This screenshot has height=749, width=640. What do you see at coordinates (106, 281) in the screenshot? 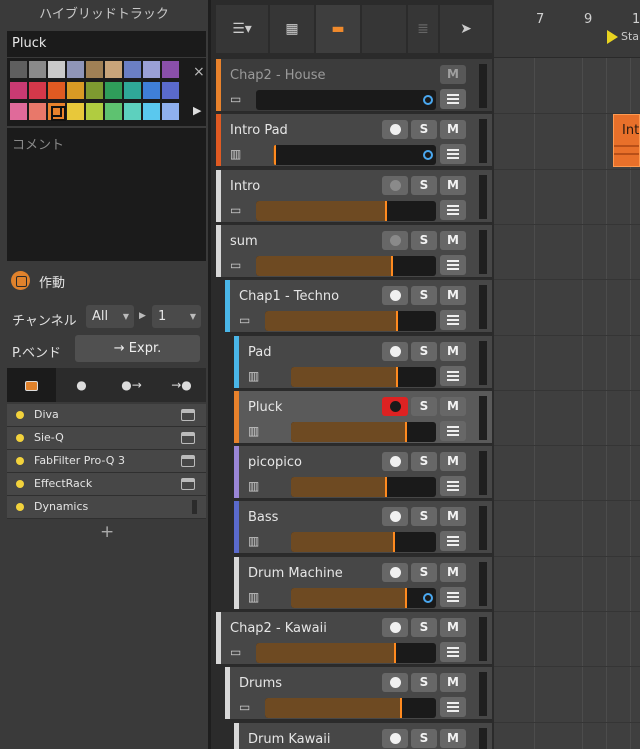
I see `action-section: 作動` at bounding box center [106, 281].